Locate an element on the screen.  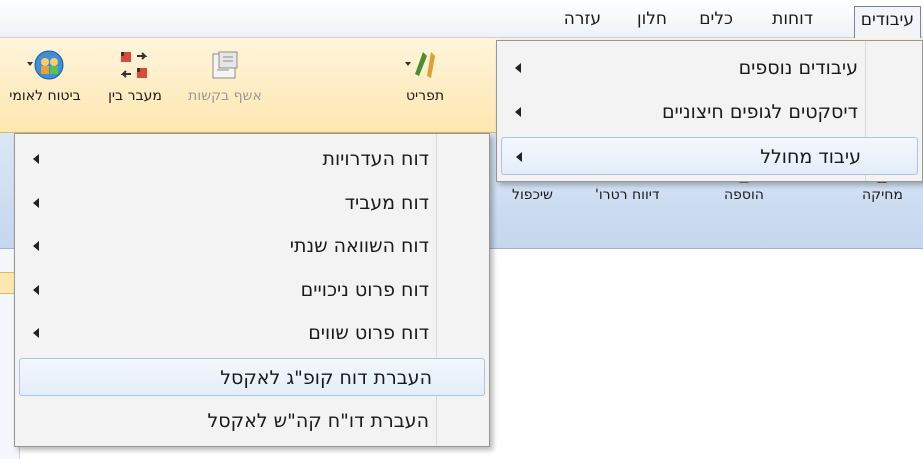
menu-tools: כלים is located at coordinates (716, 21).